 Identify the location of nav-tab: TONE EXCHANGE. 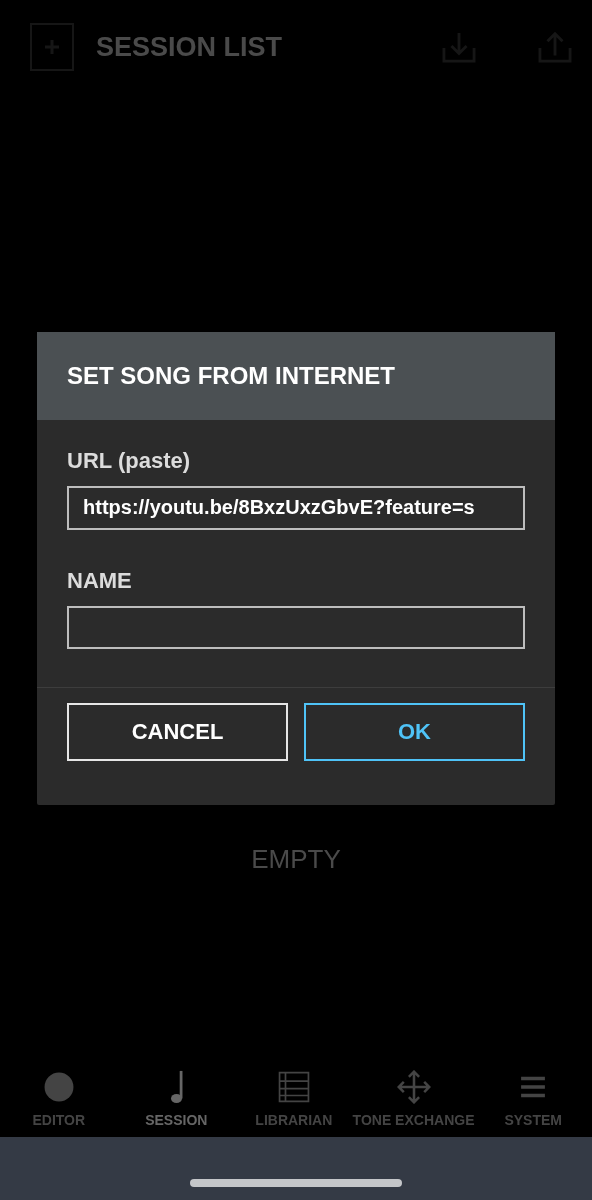
(413, 1098).